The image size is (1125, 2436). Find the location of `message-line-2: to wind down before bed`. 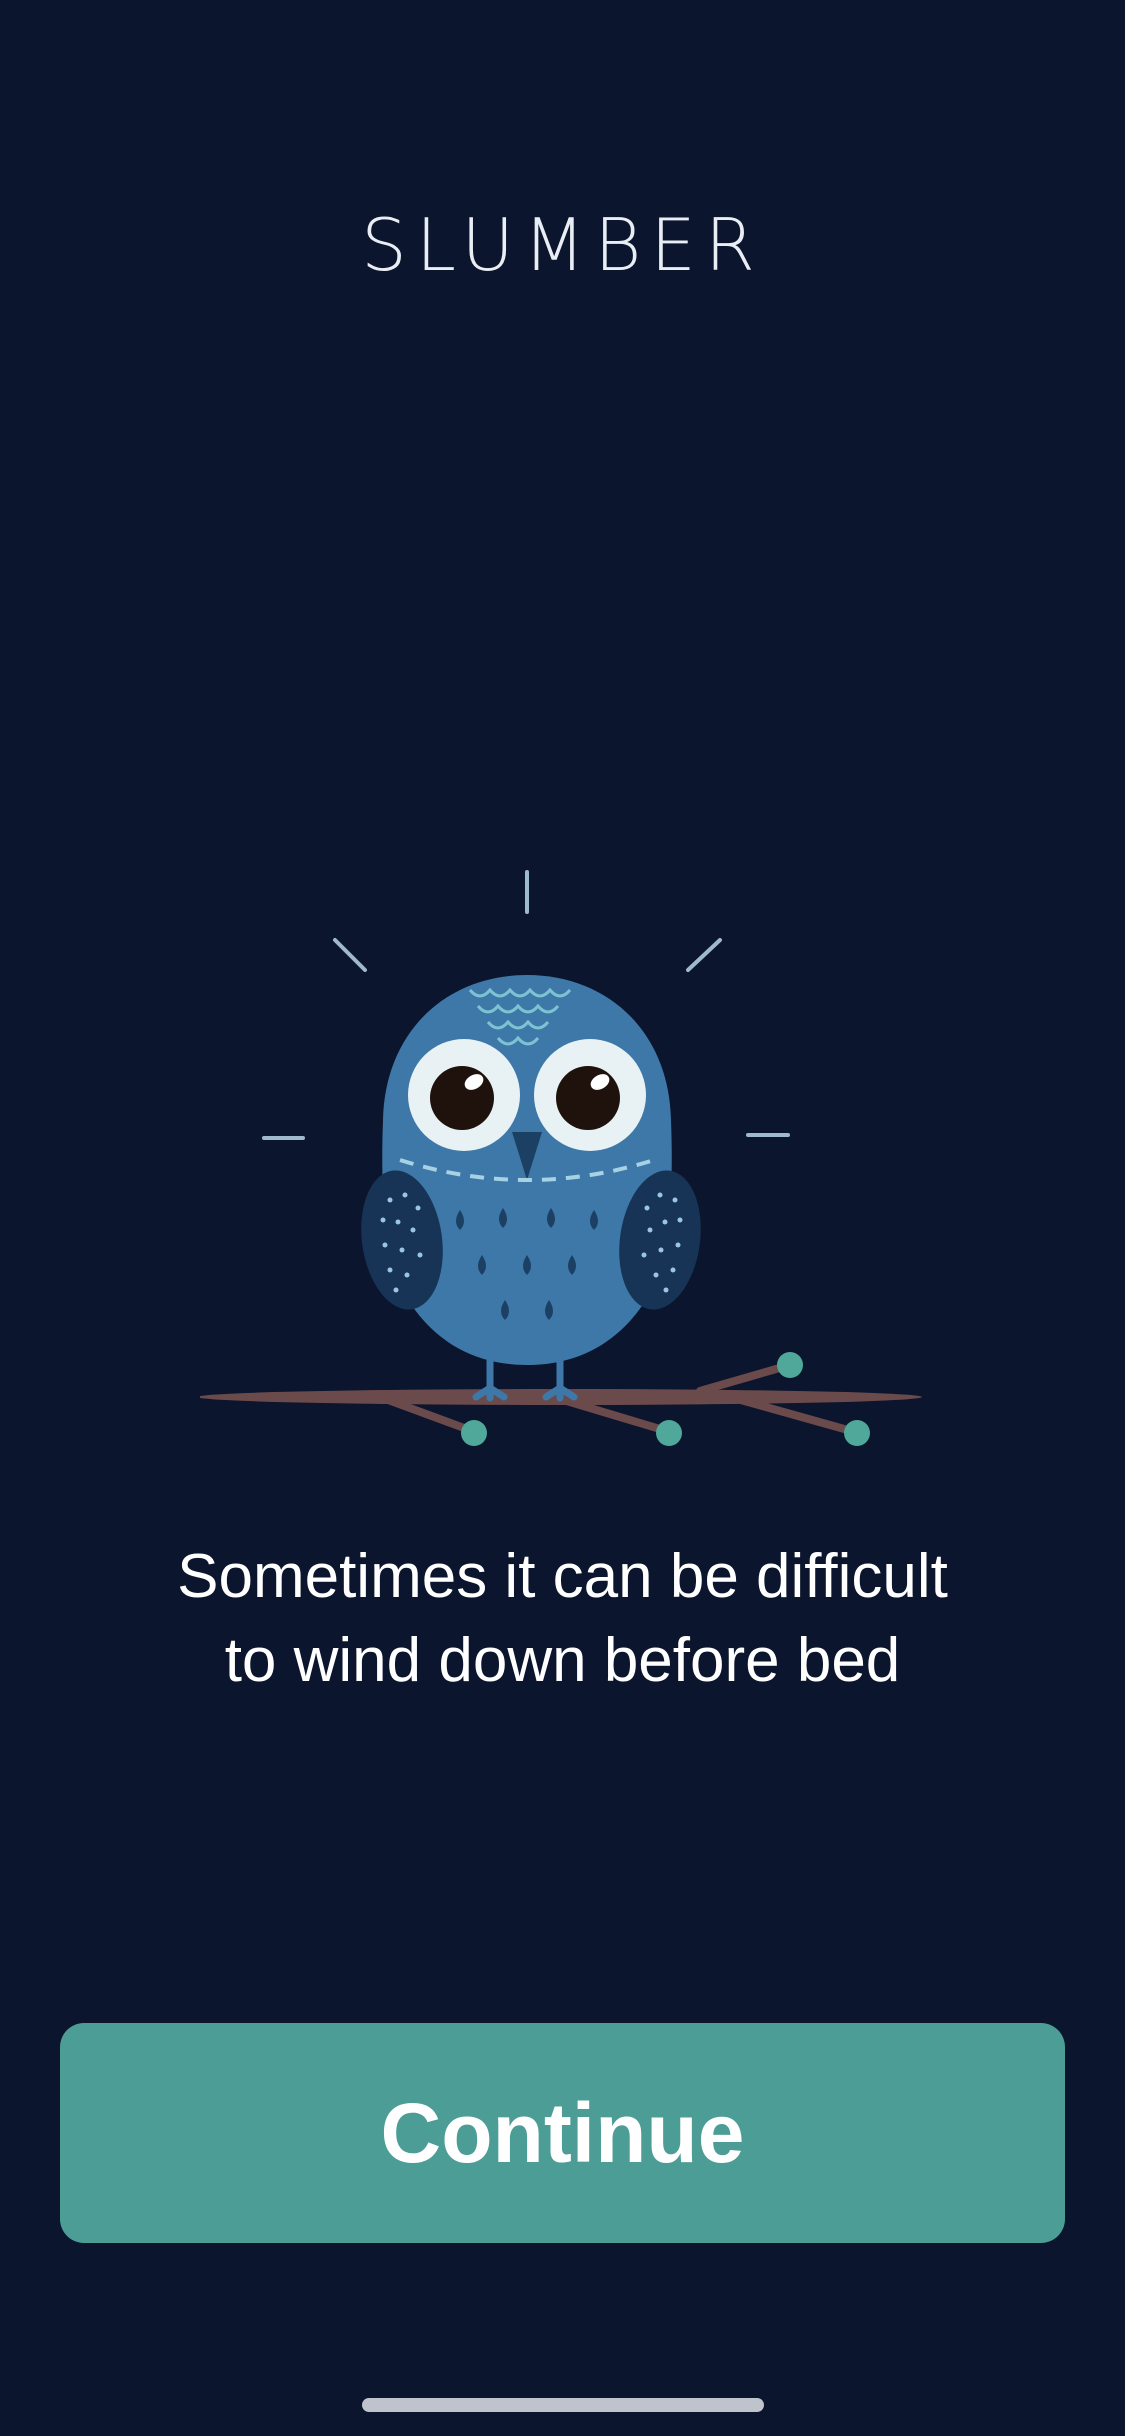

message-line-2: to wind down before bed is located at coordinates (562, 1660).